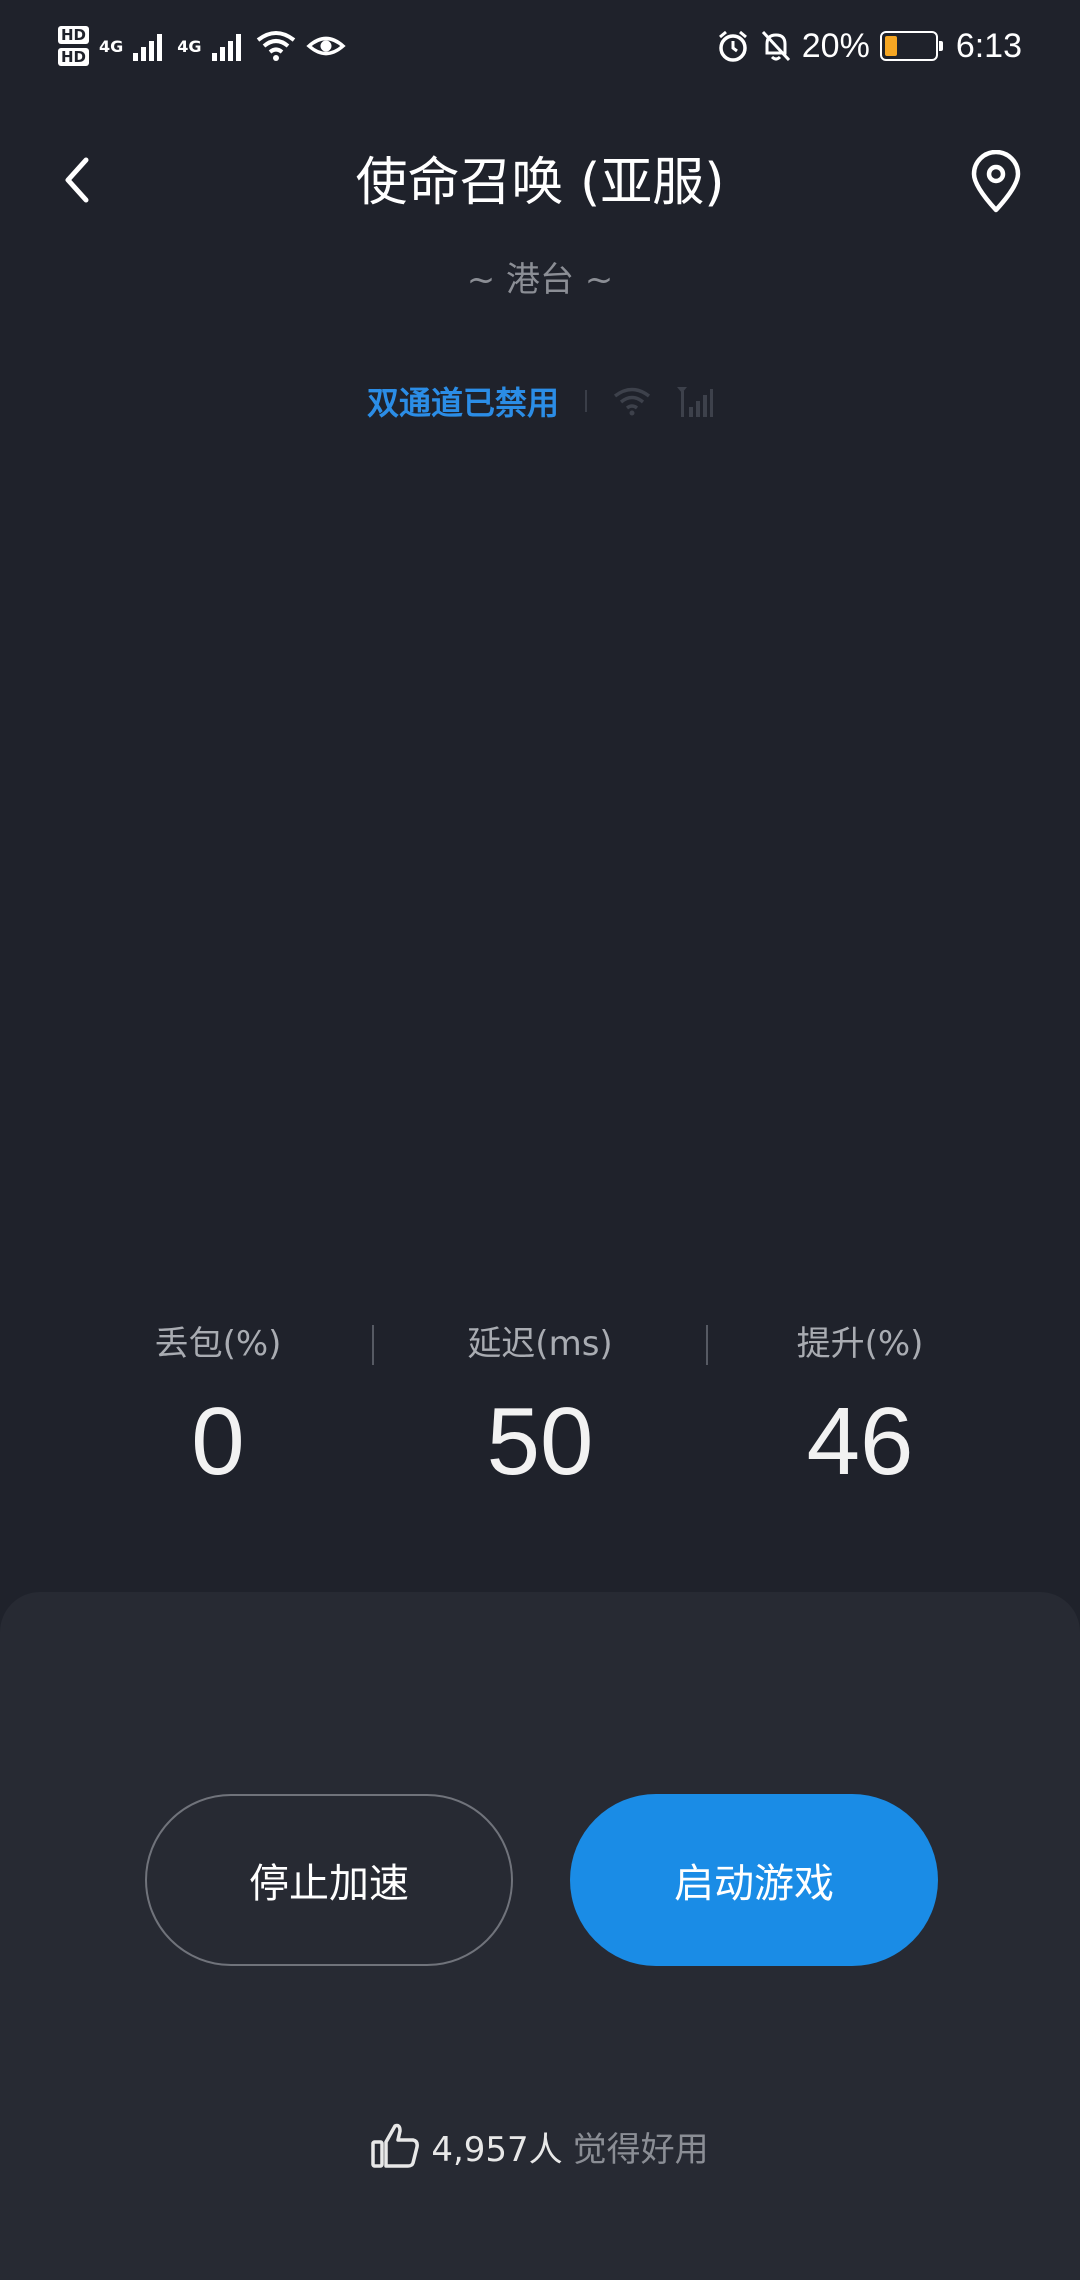 This screenshot has height=2280, width=1080. What do you see at coordinates (189, 46) in the screenshot?
I see `network-type-2: 4G` at bounding box center [189, 46].